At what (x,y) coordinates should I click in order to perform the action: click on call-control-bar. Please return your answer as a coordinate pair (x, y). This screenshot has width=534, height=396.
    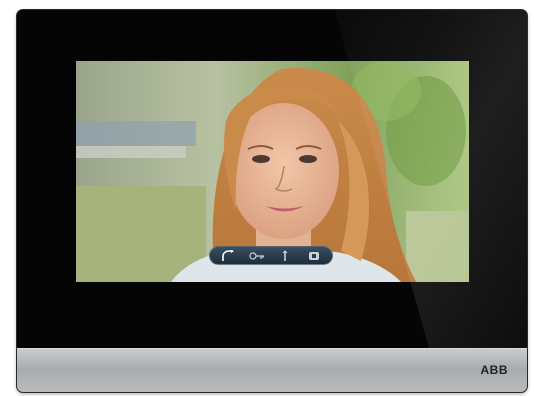
    Looking at the image, I should click on (271, 255).